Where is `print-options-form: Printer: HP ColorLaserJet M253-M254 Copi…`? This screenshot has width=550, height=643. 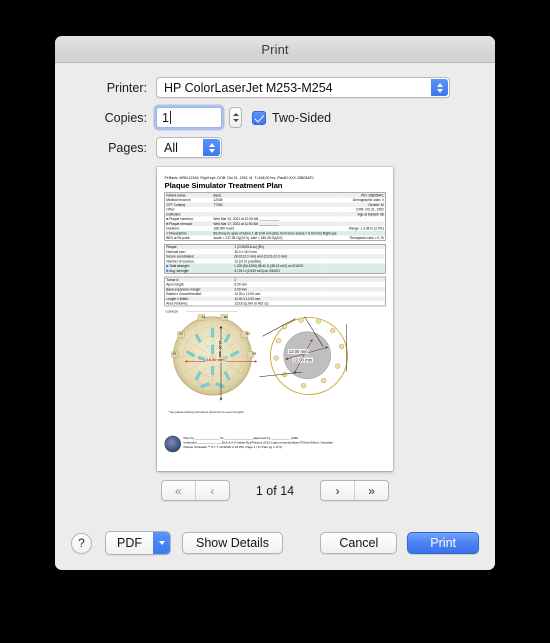
print-options-form: Printer: HP ColorLaserJet M253-M254 Copi… is located at coordinates (275, 110).